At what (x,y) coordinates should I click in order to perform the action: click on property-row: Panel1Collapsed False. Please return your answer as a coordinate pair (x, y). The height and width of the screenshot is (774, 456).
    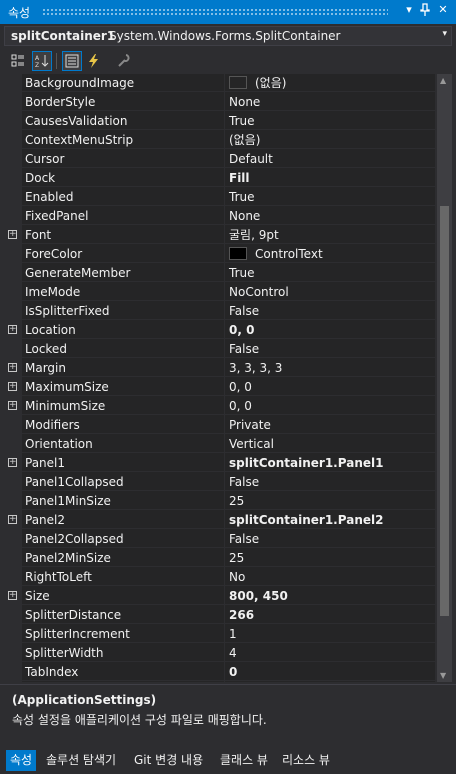
    Looking at the image, I should click on (219, 482).